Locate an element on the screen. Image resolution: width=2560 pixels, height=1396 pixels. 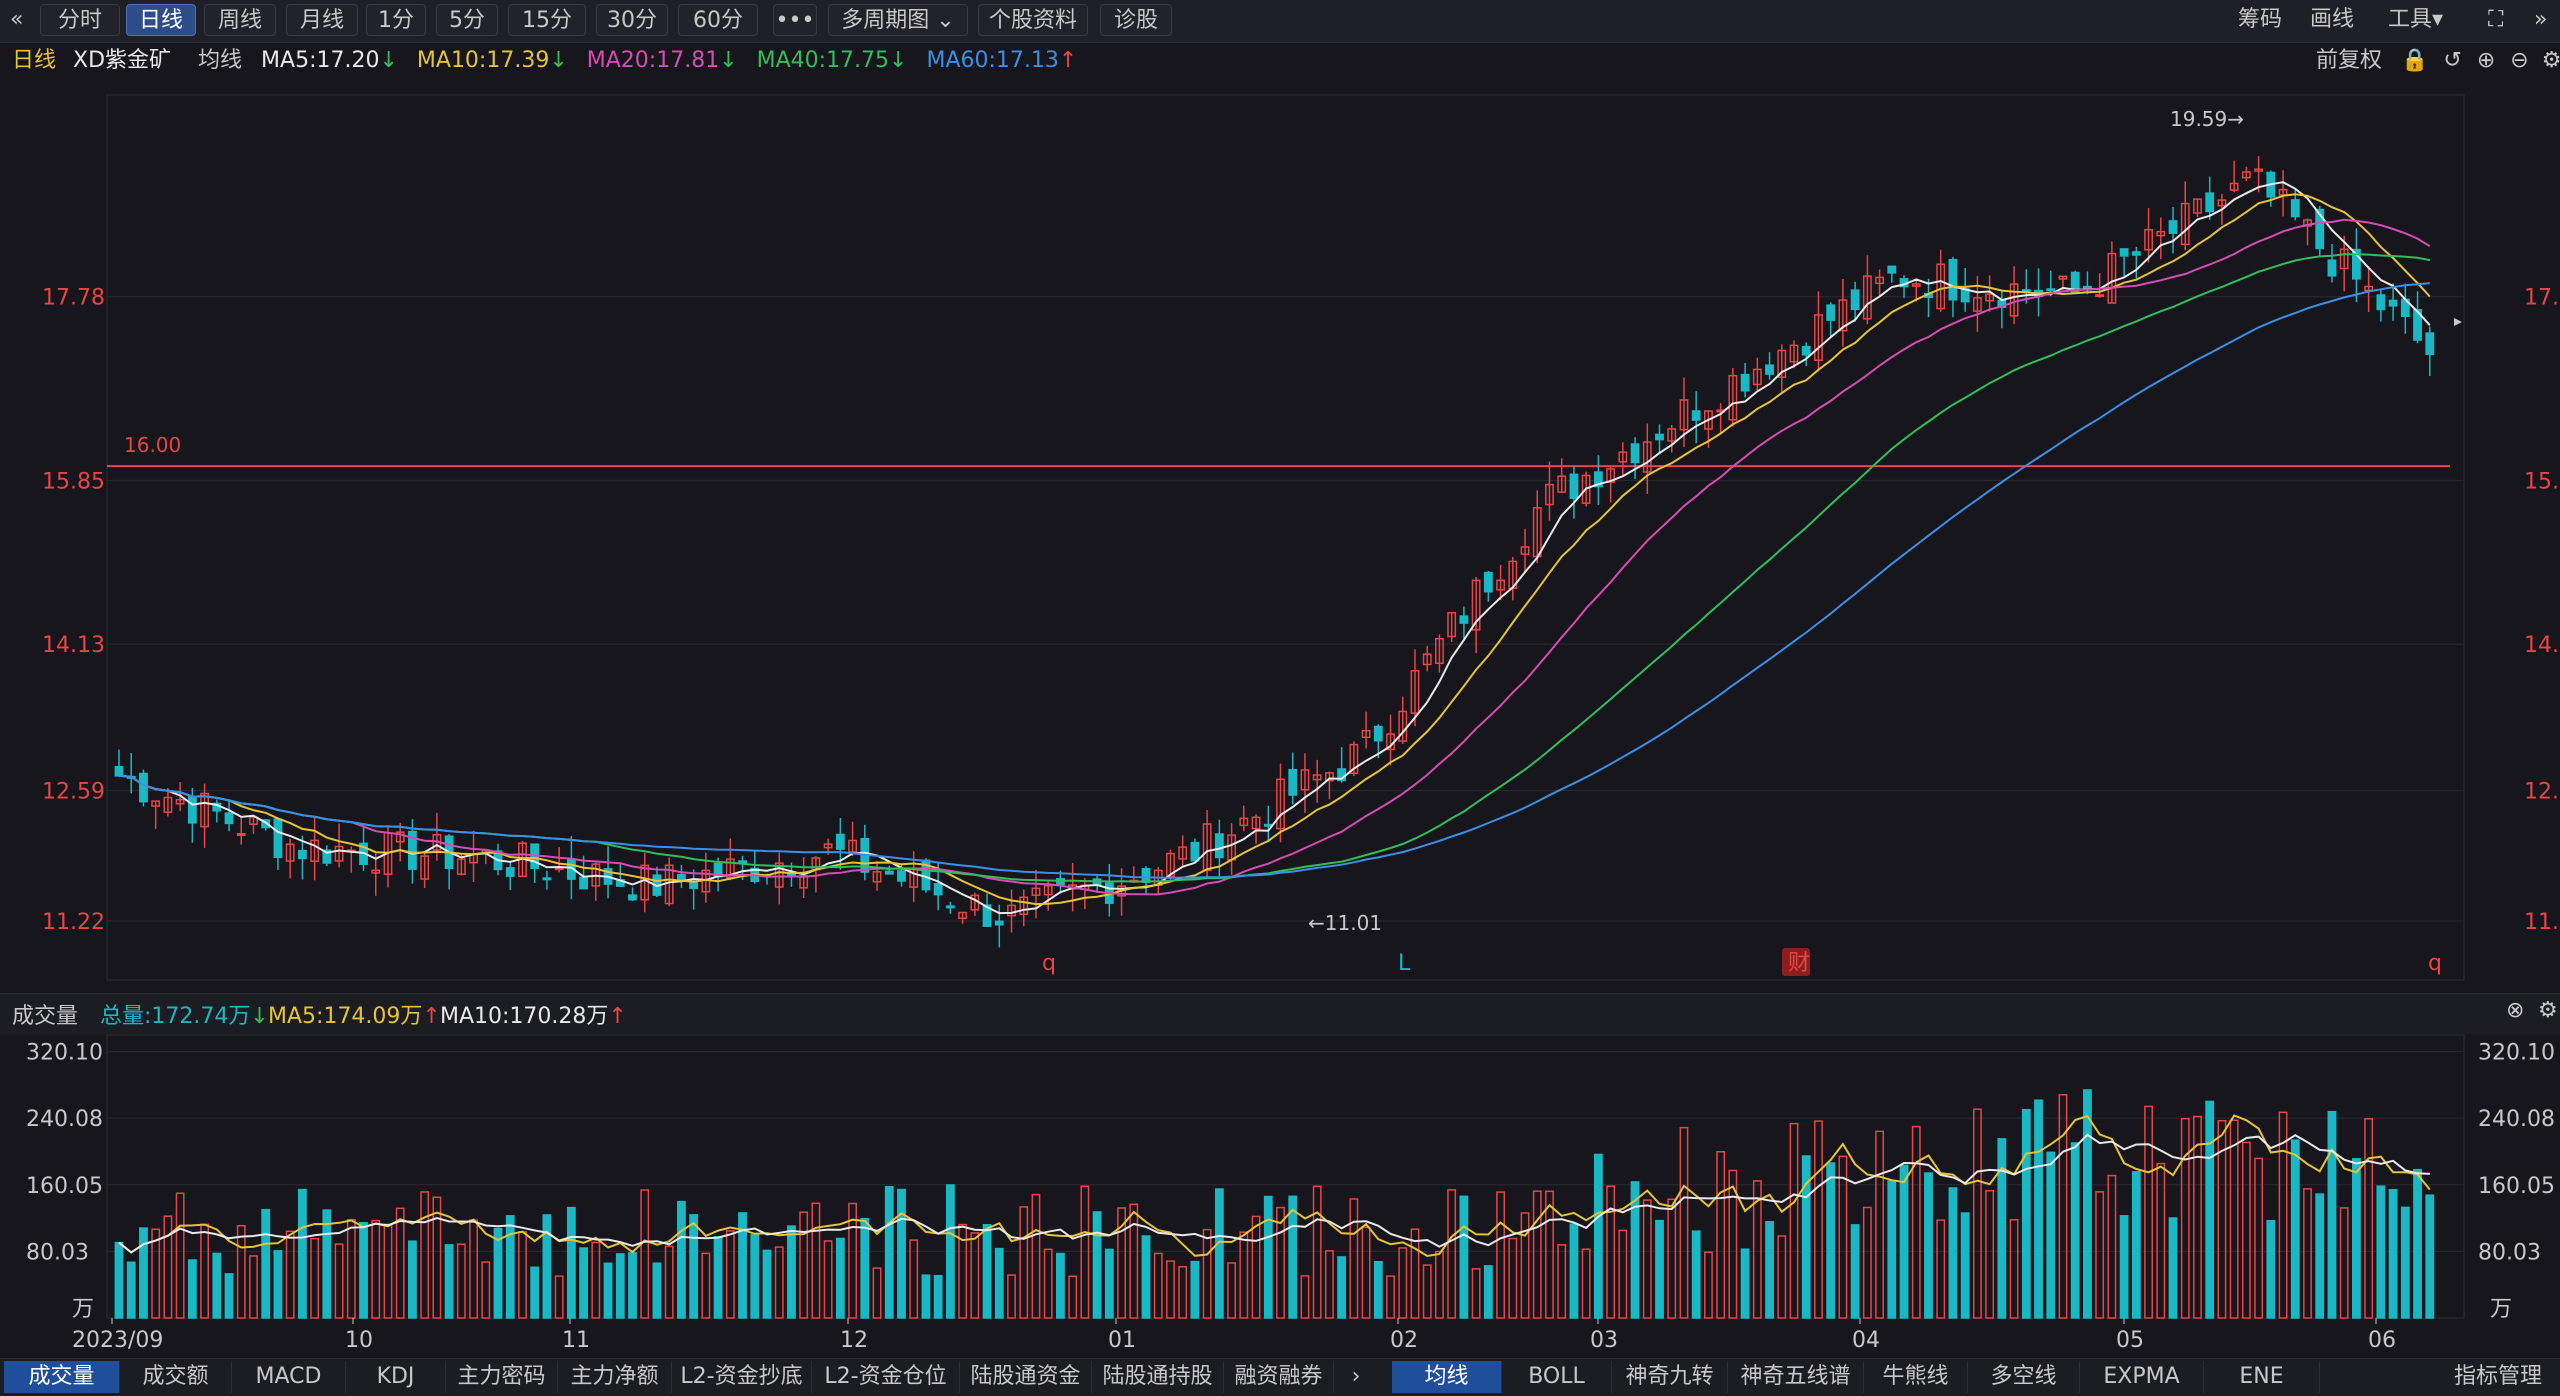
period-button-6: 15分 is located at coordinates (547, 20).